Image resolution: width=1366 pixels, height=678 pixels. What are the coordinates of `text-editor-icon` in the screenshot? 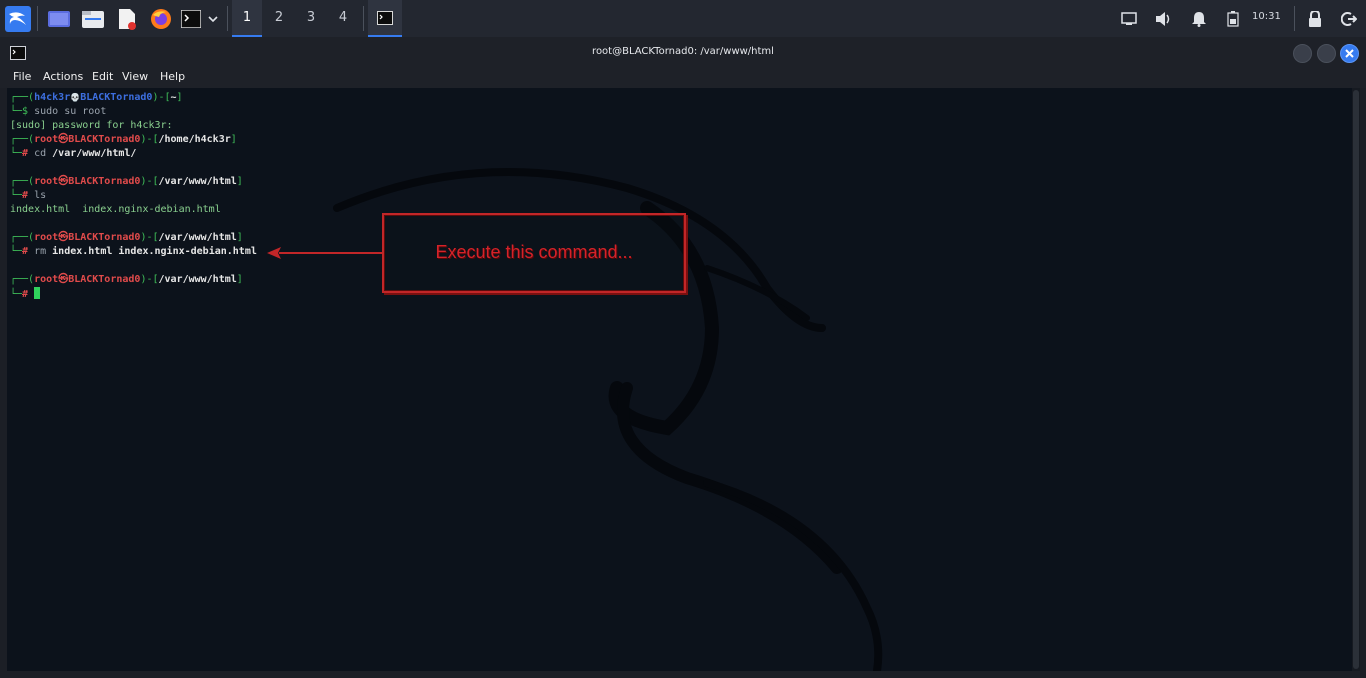 It's located at (127, 19).